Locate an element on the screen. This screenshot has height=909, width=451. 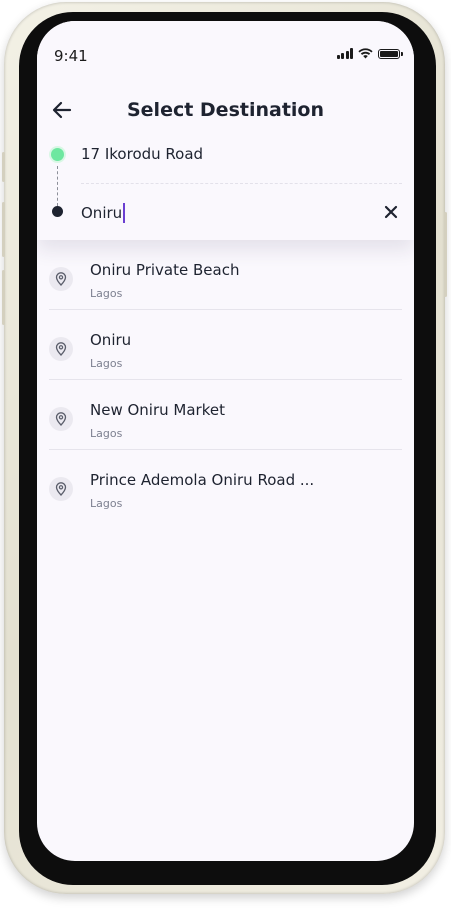
result-item: Prince Ademola Oniru Road ... Lagos is located at coordinates (225, 485).